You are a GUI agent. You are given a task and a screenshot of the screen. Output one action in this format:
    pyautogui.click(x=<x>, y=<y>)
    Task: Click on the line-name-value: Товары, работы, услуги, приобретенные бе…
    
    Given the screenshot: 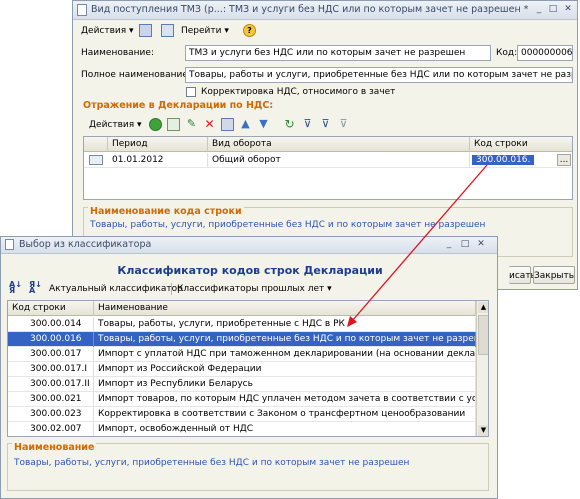 What is the action you would take?
    pyautogui.click(x=288, y=225)
    